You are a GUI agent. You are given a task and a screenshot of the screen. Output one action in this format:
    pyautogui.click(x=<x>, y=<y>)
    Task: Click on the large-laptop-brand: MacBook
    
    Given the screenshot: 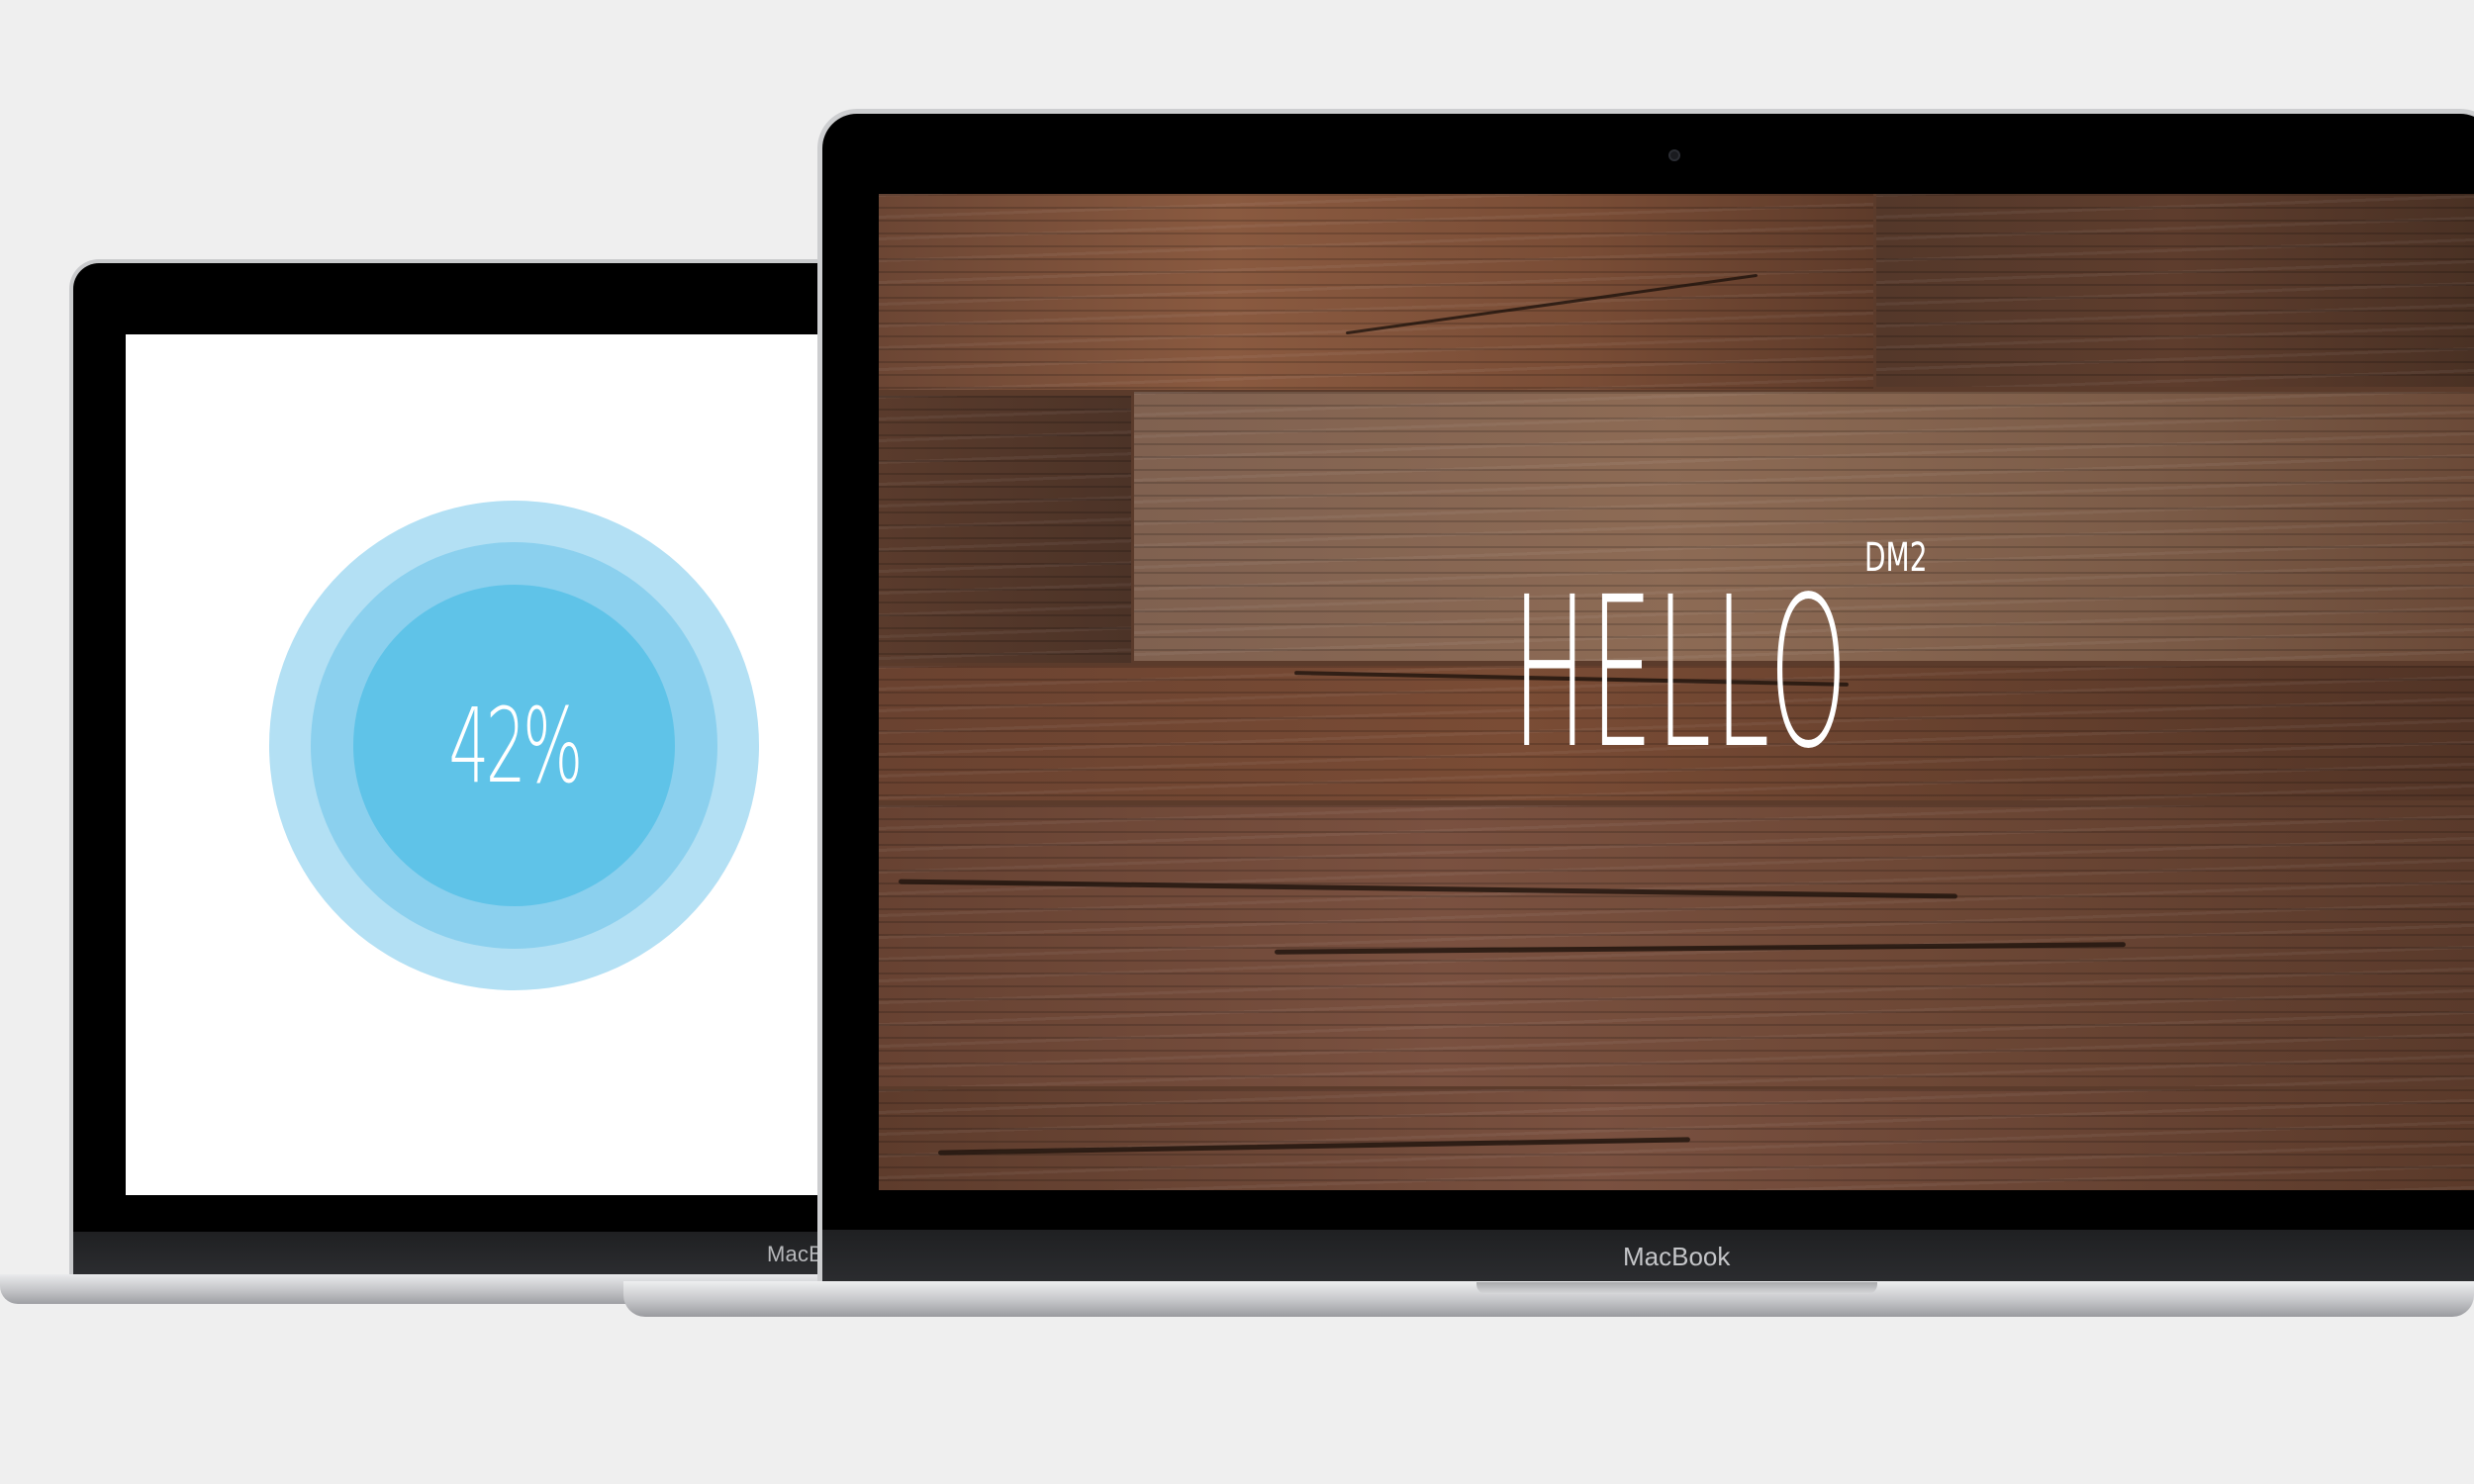 What is the action you would take?
    pyautogui.click(x=1677, y=1256)
    